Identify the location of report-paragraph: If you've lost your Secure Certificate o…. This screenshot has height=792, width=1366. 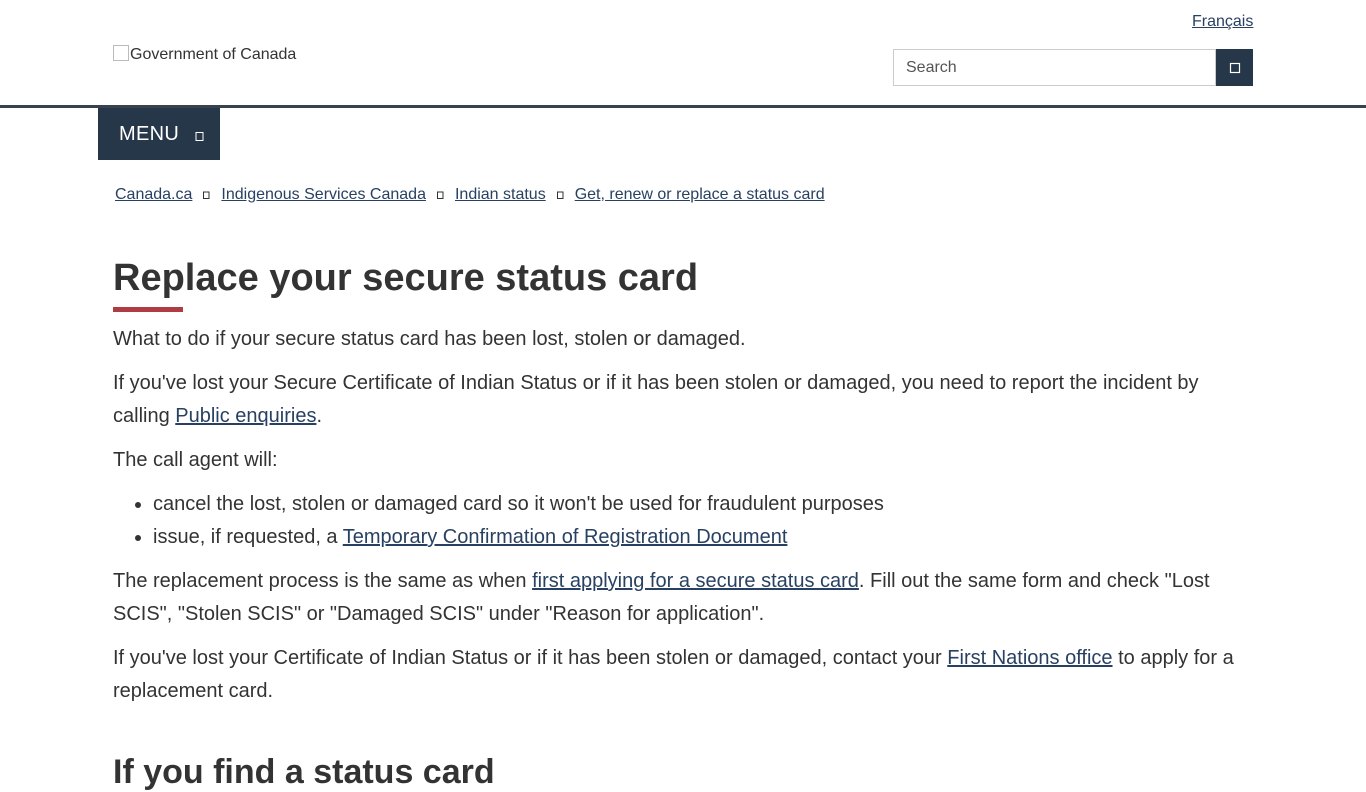
(683, 400).